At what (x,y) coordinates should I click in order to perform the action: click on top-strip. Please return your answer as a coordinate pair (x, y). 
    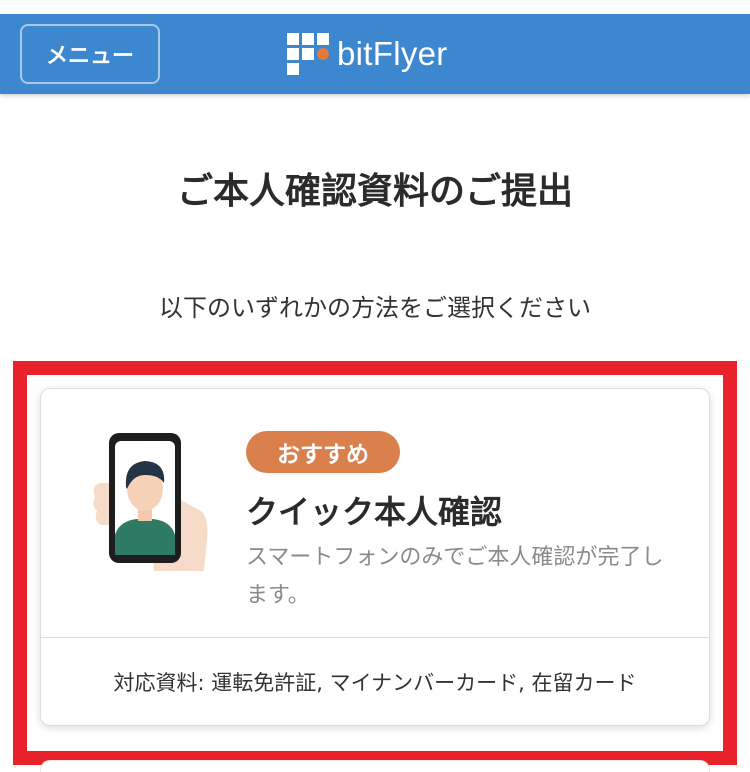
    Looking at the image, I should click on (375, 7).